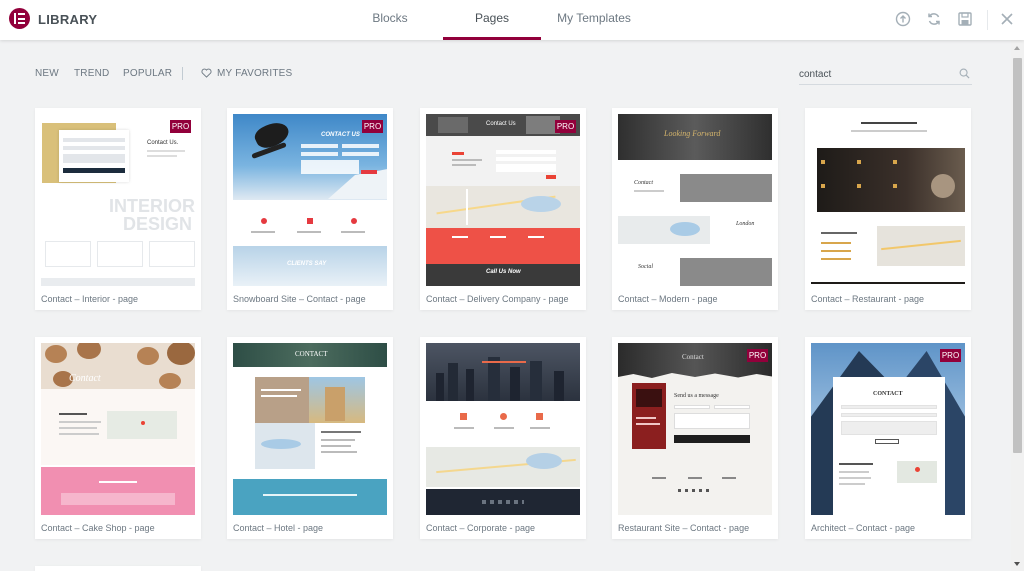  Describe the element at coordinates (91, 73) in the screenshot. I see `filter-trend: TREND` at that location.